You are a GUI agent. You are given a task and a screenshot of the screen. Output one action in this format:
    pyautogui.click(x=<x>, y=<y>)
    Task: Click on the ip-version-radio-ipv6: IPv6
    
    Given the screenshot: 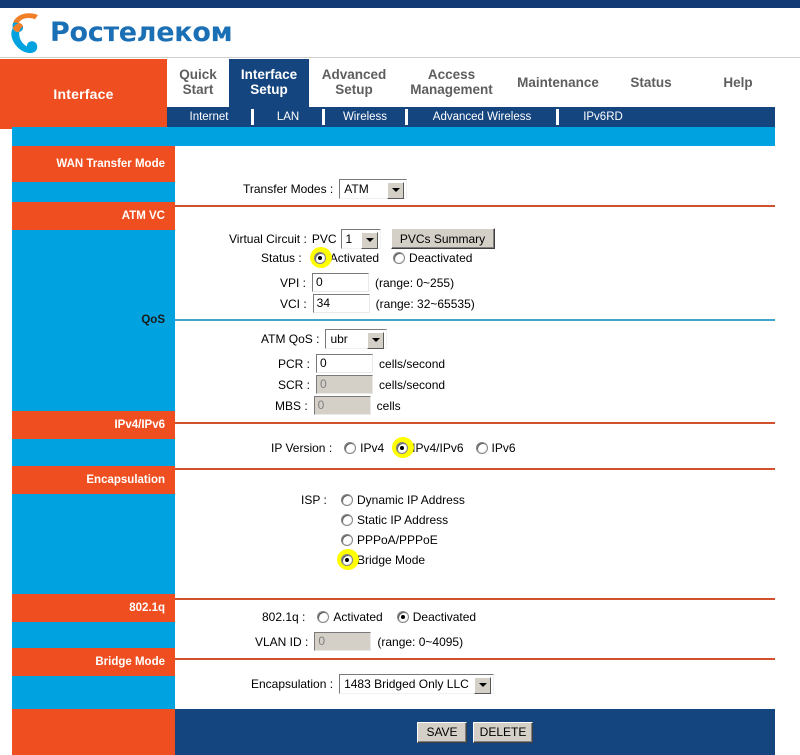 What is the action you would take?
    pyautogui.click(x=495, y=448)
    